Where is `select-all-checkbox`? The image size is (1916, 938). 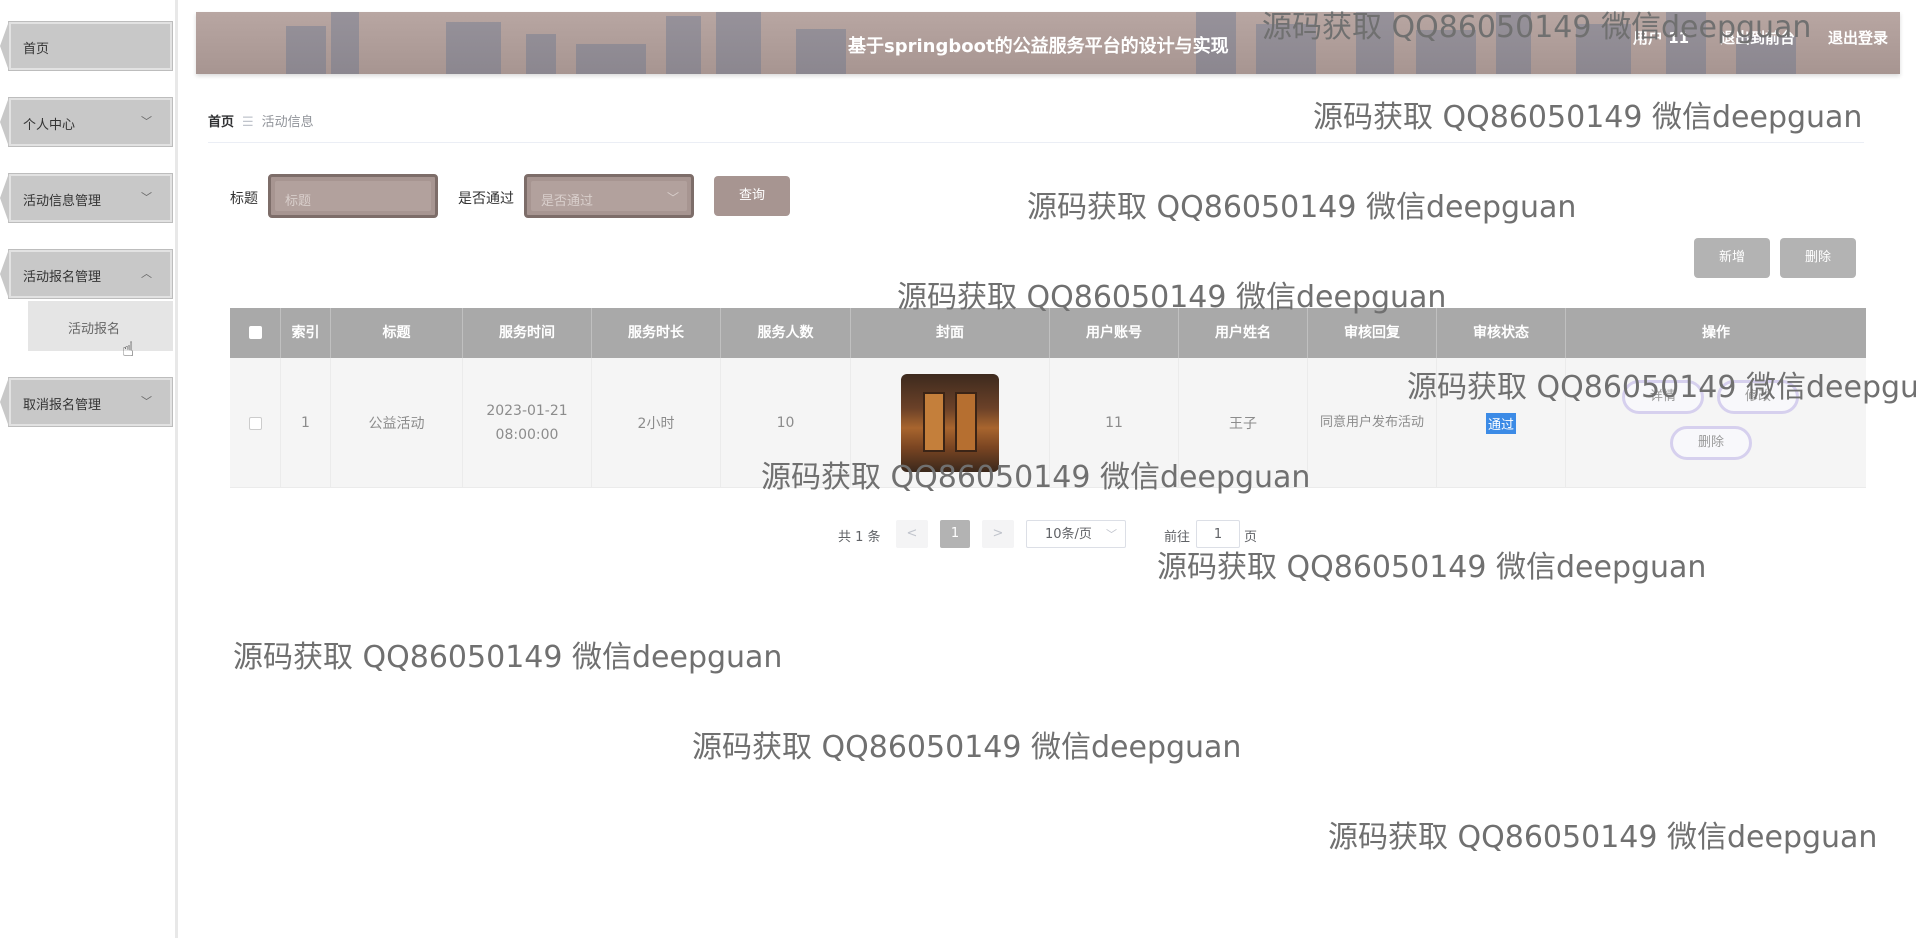
select-all-checkbox is located at coordinates (255, 332).